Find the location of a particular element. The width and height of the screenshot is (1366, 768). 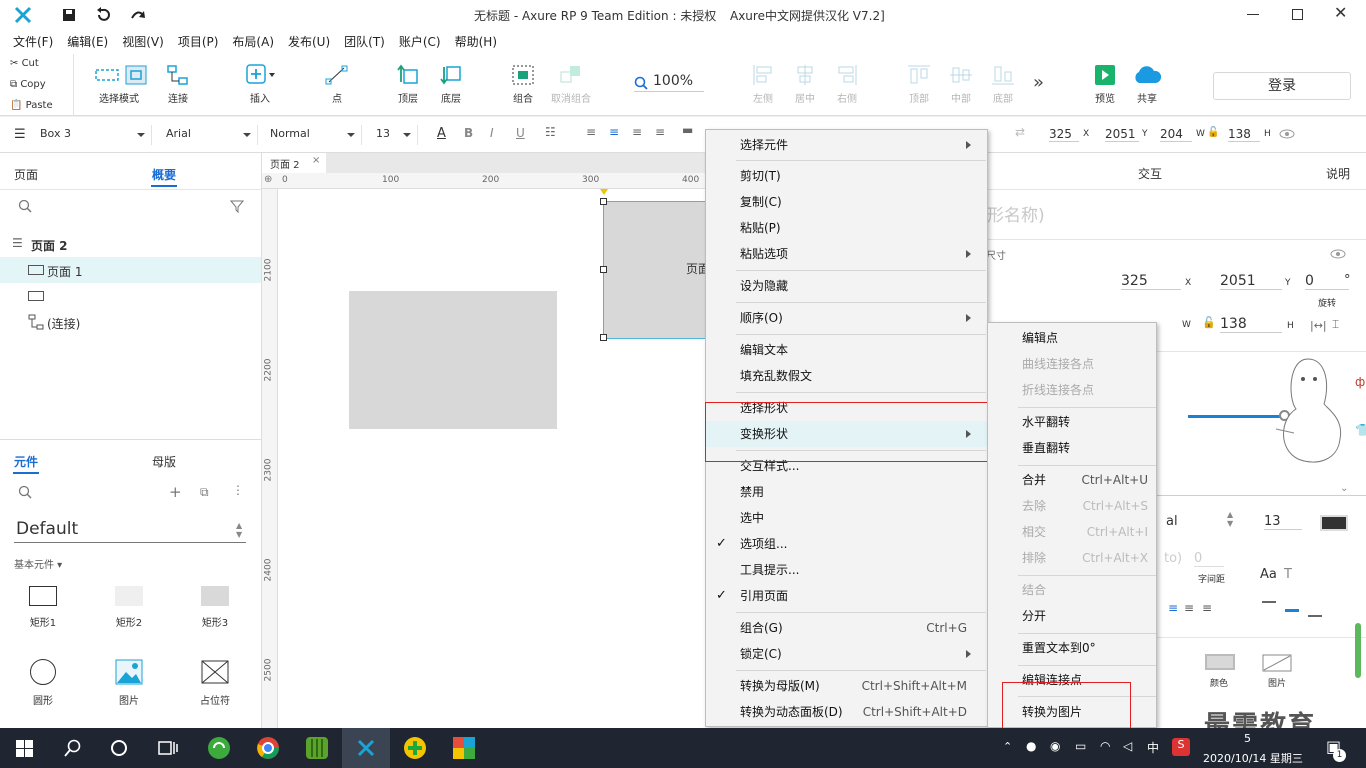

axure-taskbar-item is located at coordinates (366, 748).